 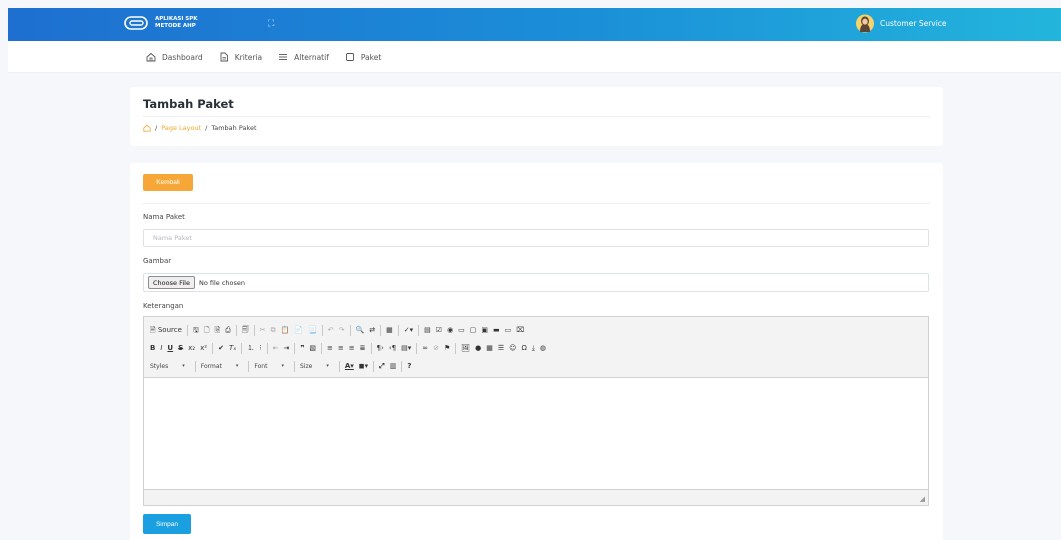 What do you see at coordinates (218, 330) in the screenshot?
I see `preview-icon: 🗟` at bounding box center [218, 330].